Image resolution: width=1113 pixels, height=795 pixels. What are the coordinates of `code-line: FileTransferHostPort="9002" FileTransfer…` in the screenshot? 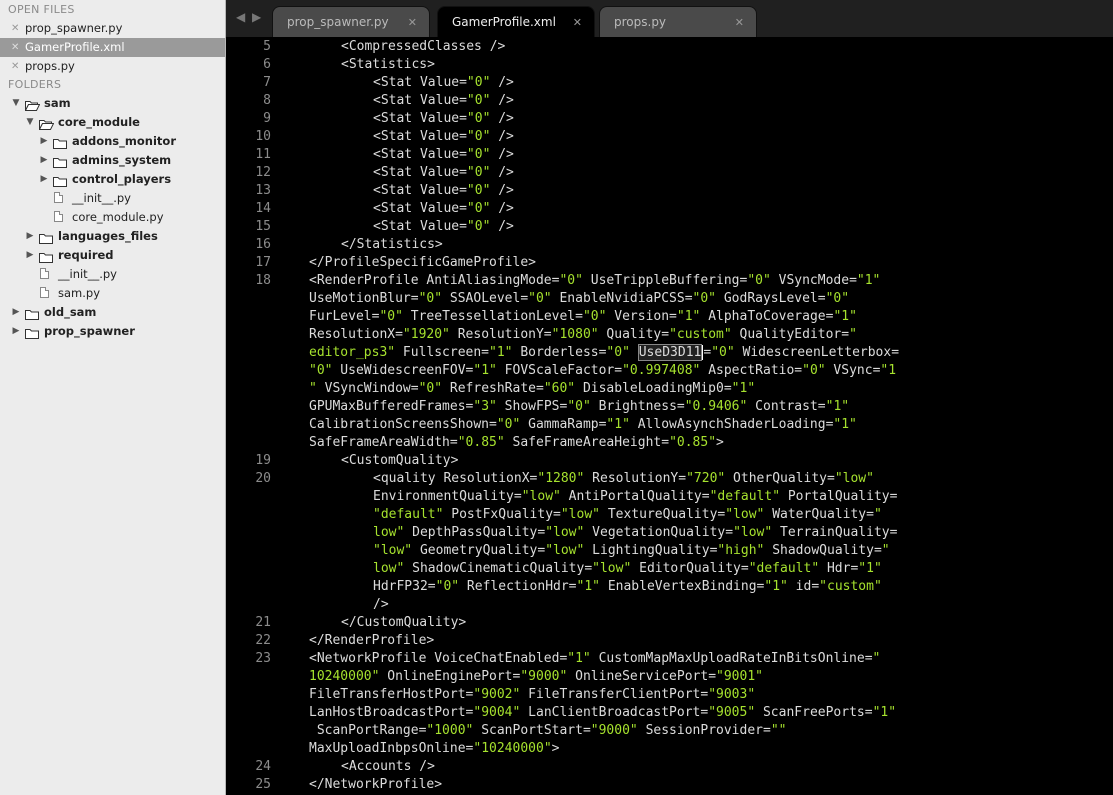 It's located at (532, 695).